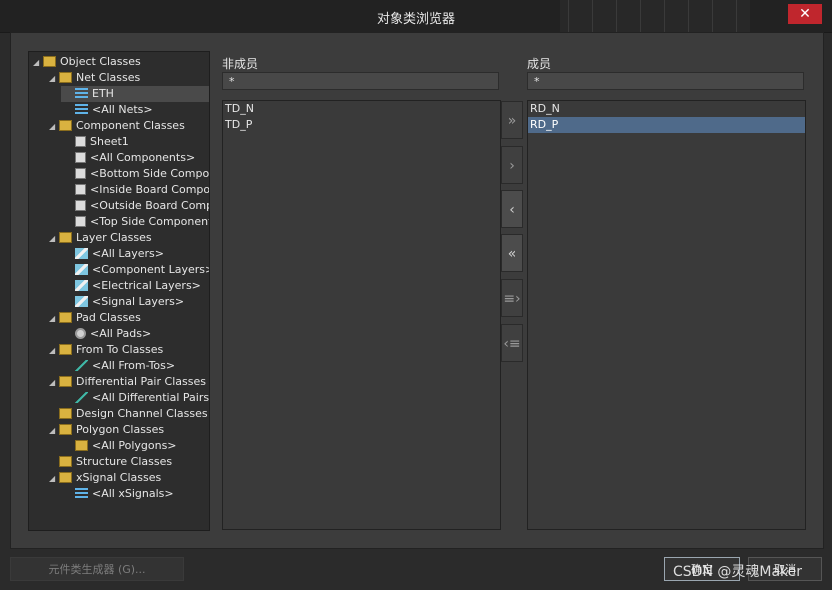 This screenshot has width=832, height=590. I want to click on close-button: ✕, so click(805, 14).